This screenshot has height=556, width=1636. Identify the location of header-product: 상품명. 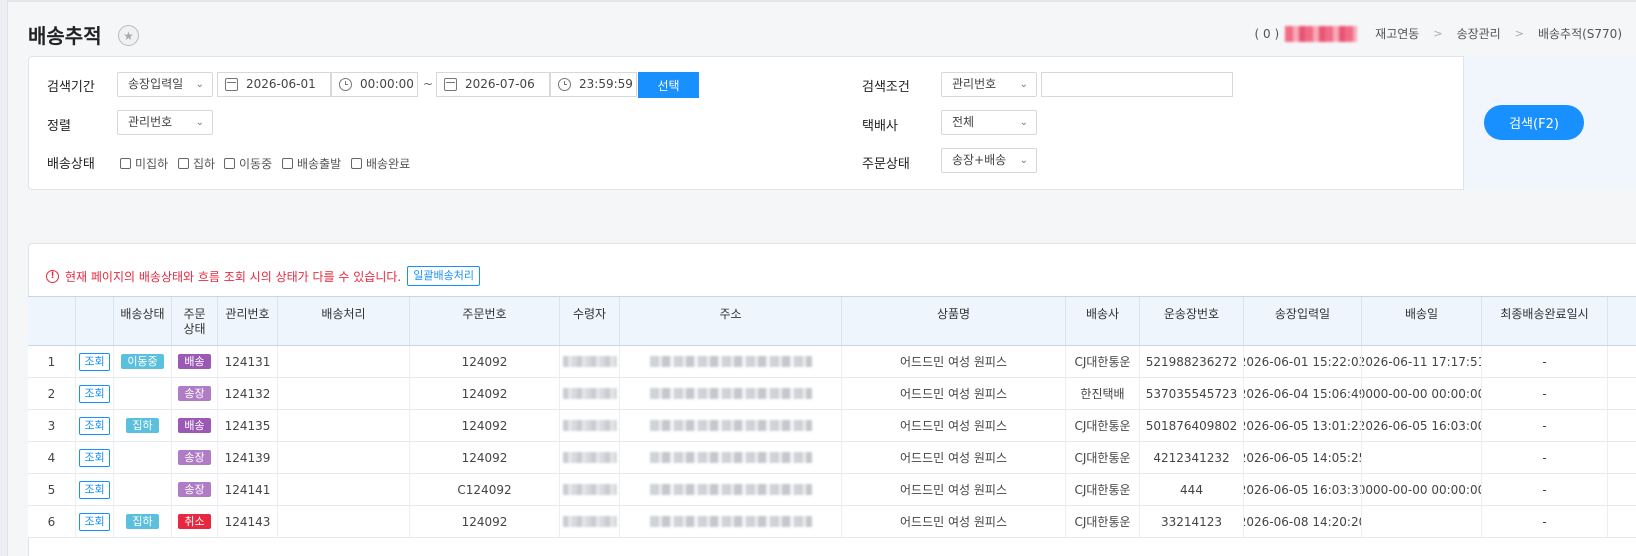
(954, 321).